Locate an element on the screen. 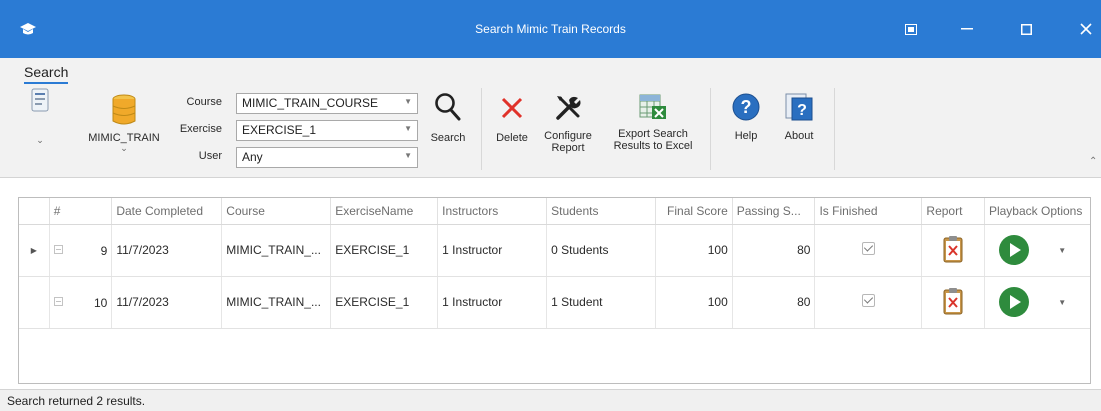 This screenshot has height=411, width=1101. close-icon is located at coordinates (1086, 29).